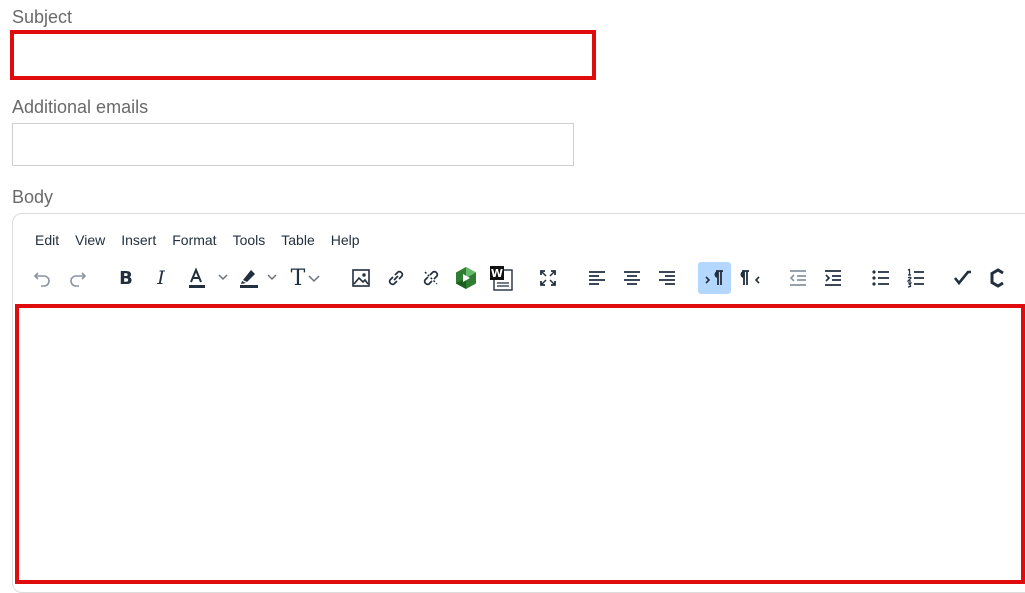 The width and height of the screenshot is (1025, 593). Describe the element at coordinates (194, 240) in the screenshot. I see `menu-format: Format` at that location.